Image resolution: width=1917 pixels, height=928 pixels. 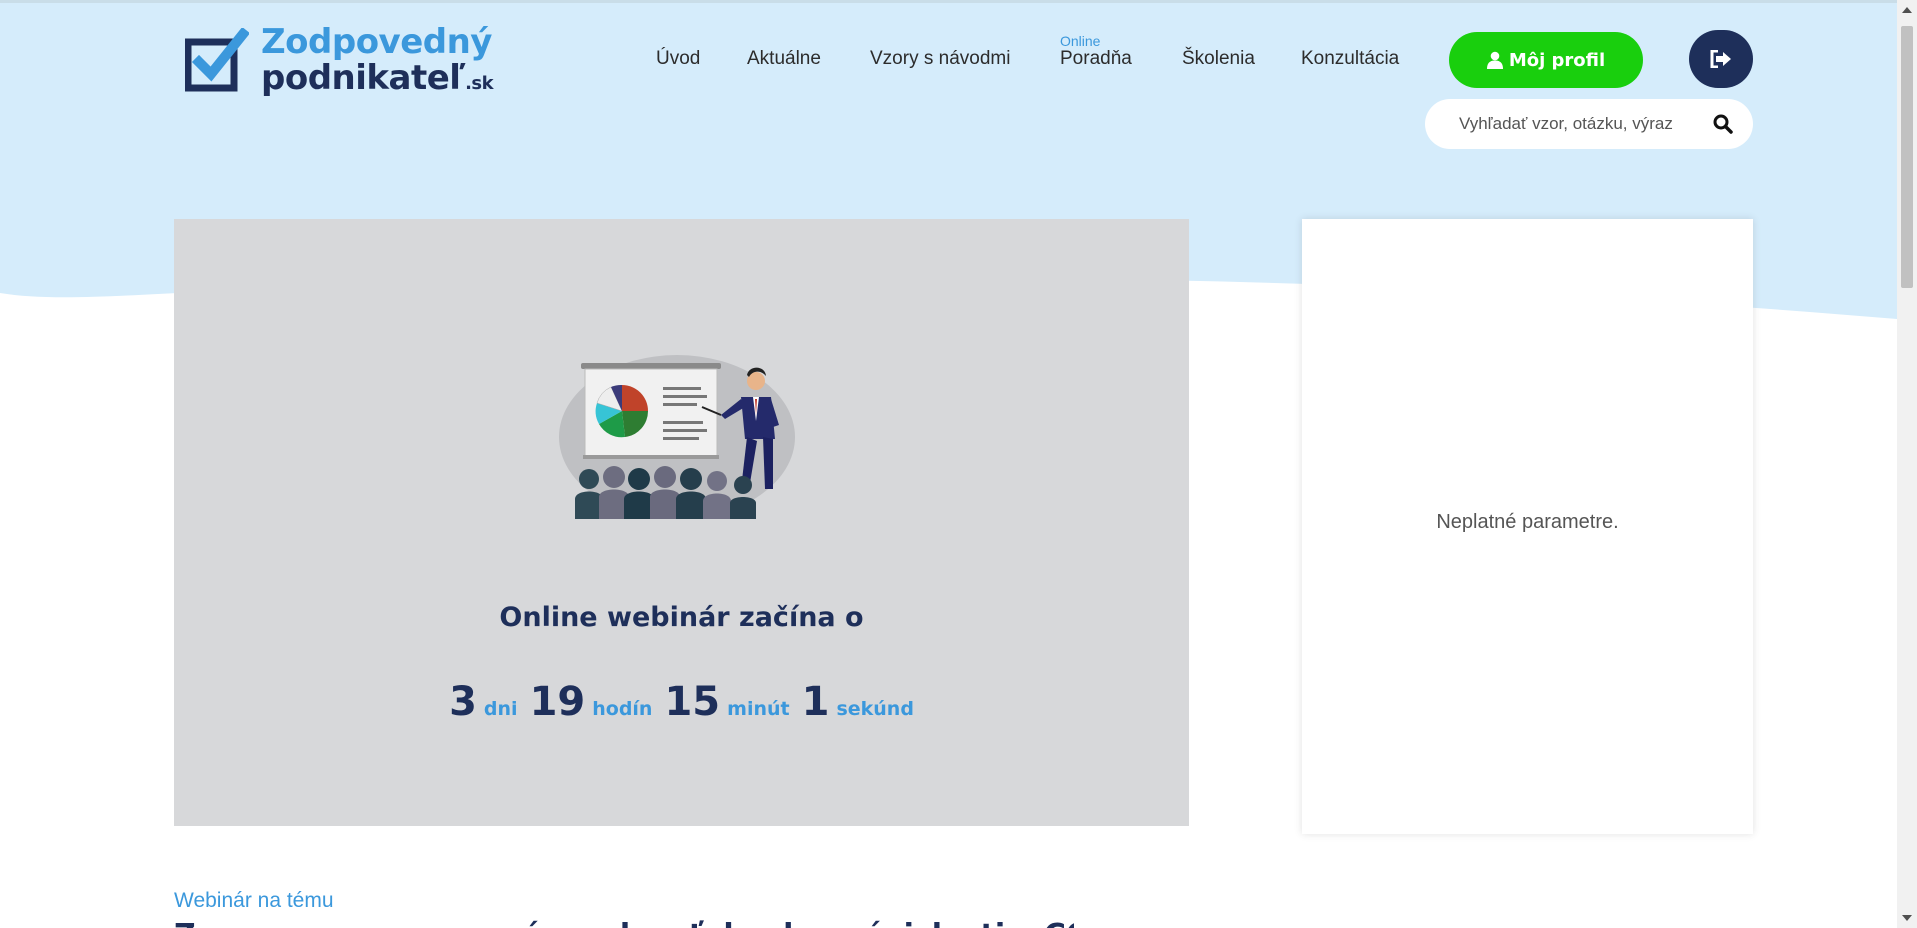 What do you see at coordinates (678, 59) in the screenshot?
I see `nav-item-uvod: Úvod` at bounding box center [678, 59].